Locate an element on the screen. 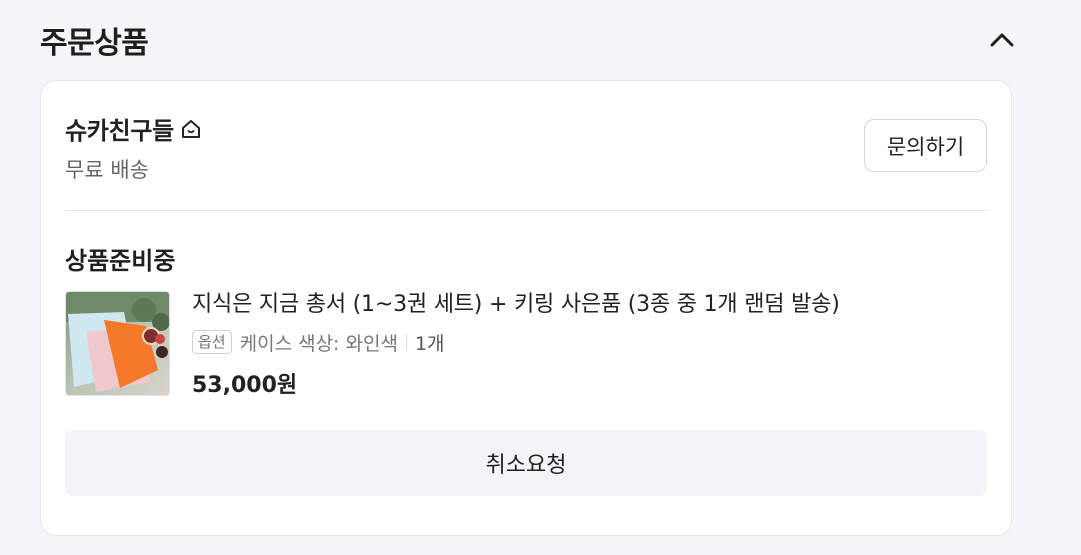 The height and width of the screenshot is (555, 1081). section-header: 주문상품 is located at coordinates (535, 40).